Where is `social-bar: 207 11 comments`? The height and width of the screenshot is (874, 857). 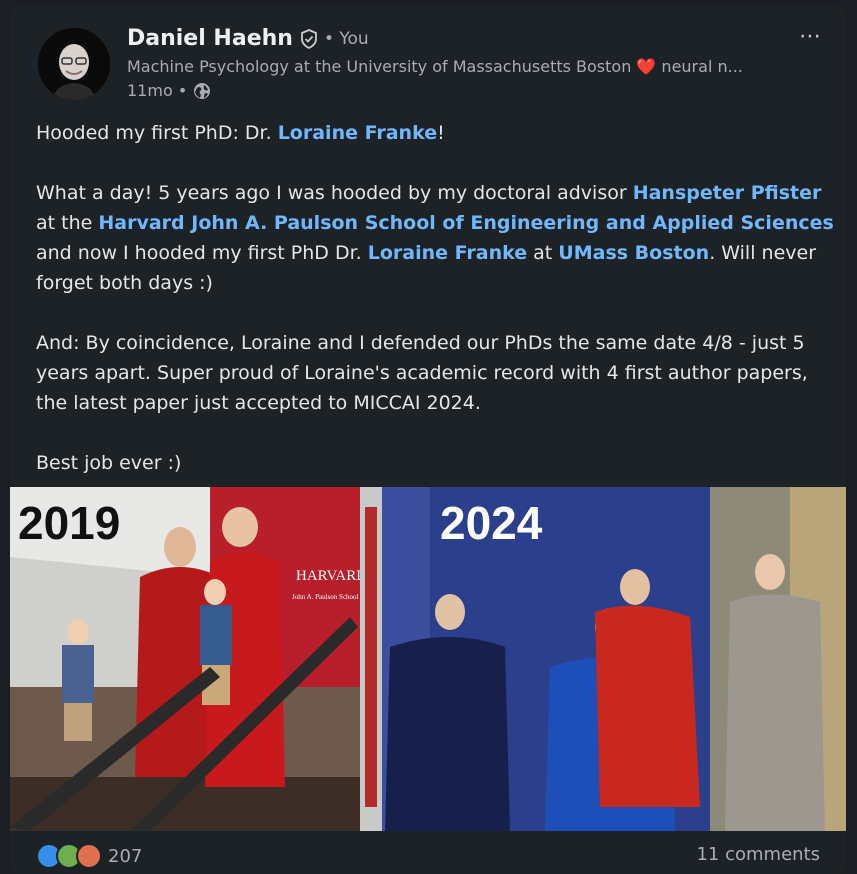
social-bar: 207 11 comments is located at coordinates (428, 856).